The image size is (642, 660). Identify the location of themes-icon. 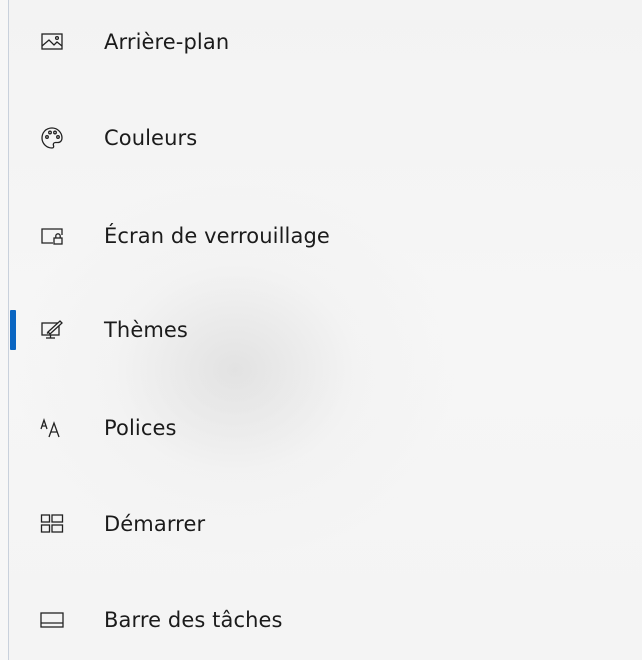
(52, 330).